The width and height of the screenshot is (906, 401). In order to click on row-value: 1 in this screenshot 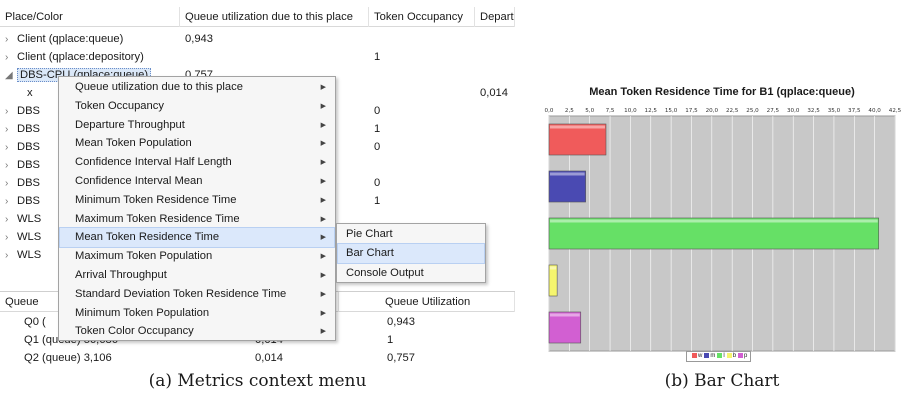, I will do `click(377, 57)`.